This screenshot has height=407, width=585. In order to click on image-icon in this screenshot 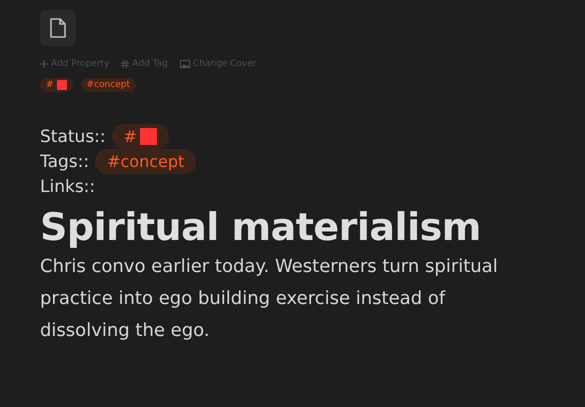, I will do `click(185, 64)`.